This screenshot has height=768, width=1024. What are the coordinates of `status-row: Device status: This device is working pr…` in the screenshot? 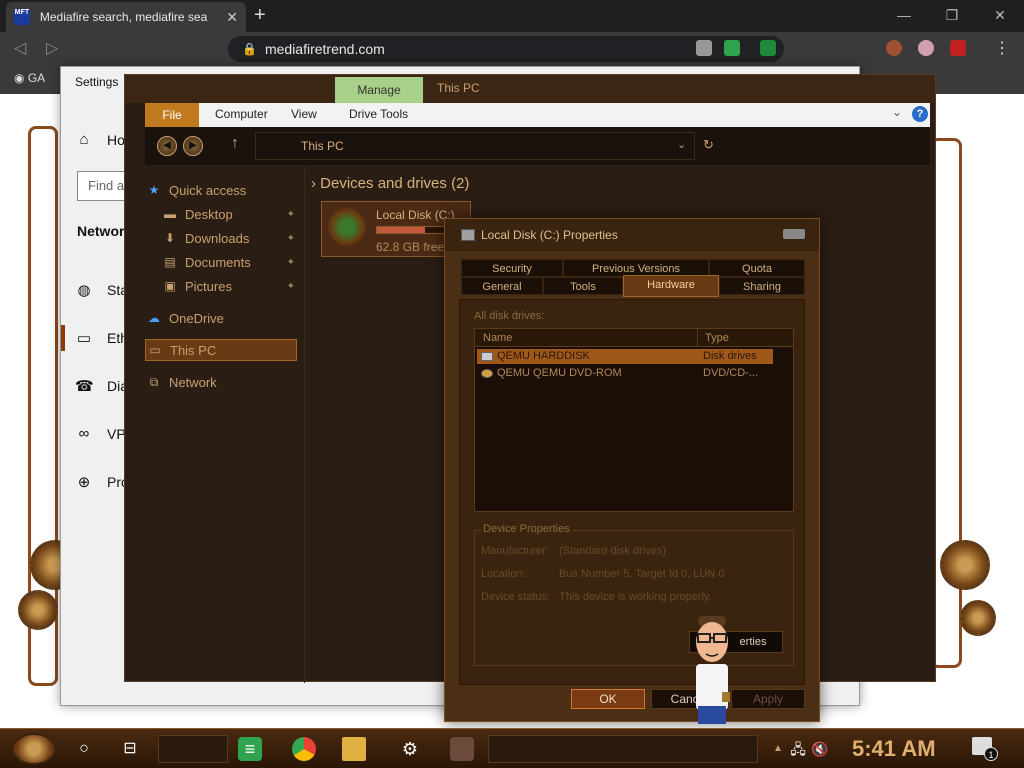 It's located at (596, 597).